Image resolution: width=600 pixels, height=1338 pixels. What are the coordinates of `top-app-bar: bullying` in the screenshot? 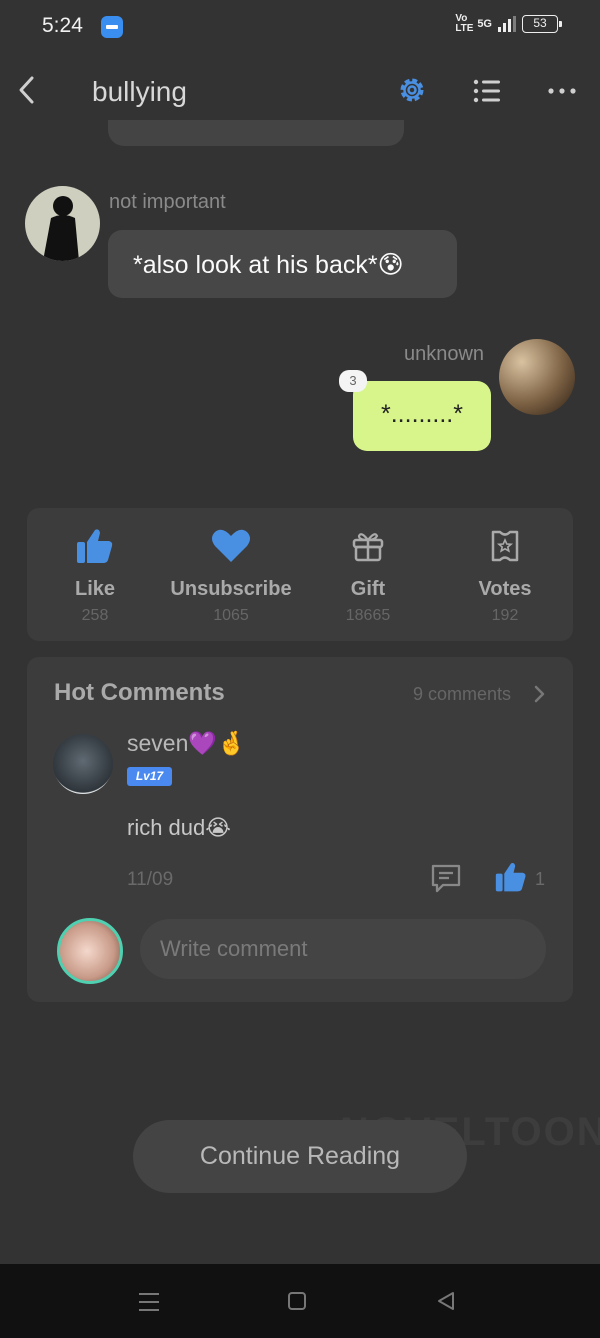 It's located at (300, 91).